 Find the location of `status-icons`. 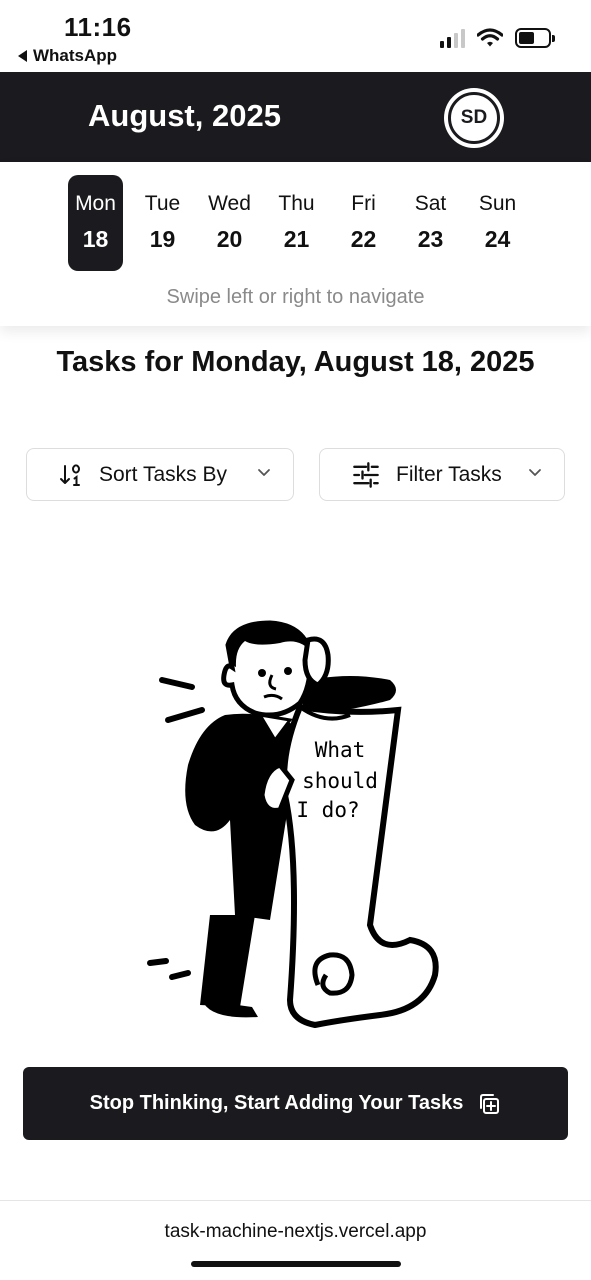

status-icons is located at coordinates (497, 38).